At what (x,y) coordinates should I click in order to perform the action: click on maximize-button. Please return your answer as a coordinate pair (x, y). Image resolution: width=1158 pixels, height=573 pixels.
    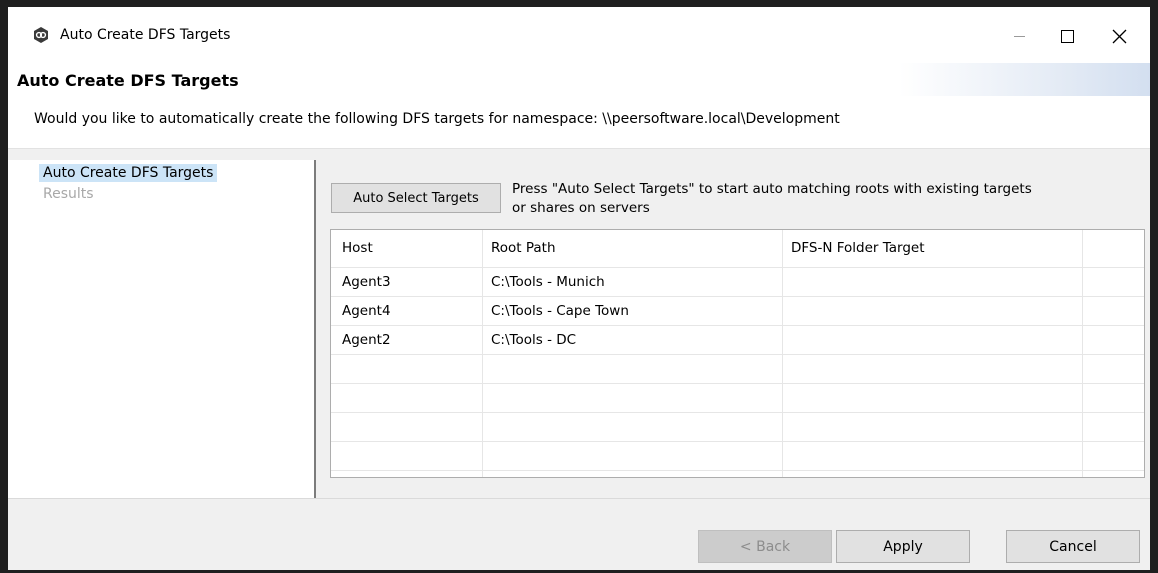
    Looking at the image, I should click on (1067, 36).